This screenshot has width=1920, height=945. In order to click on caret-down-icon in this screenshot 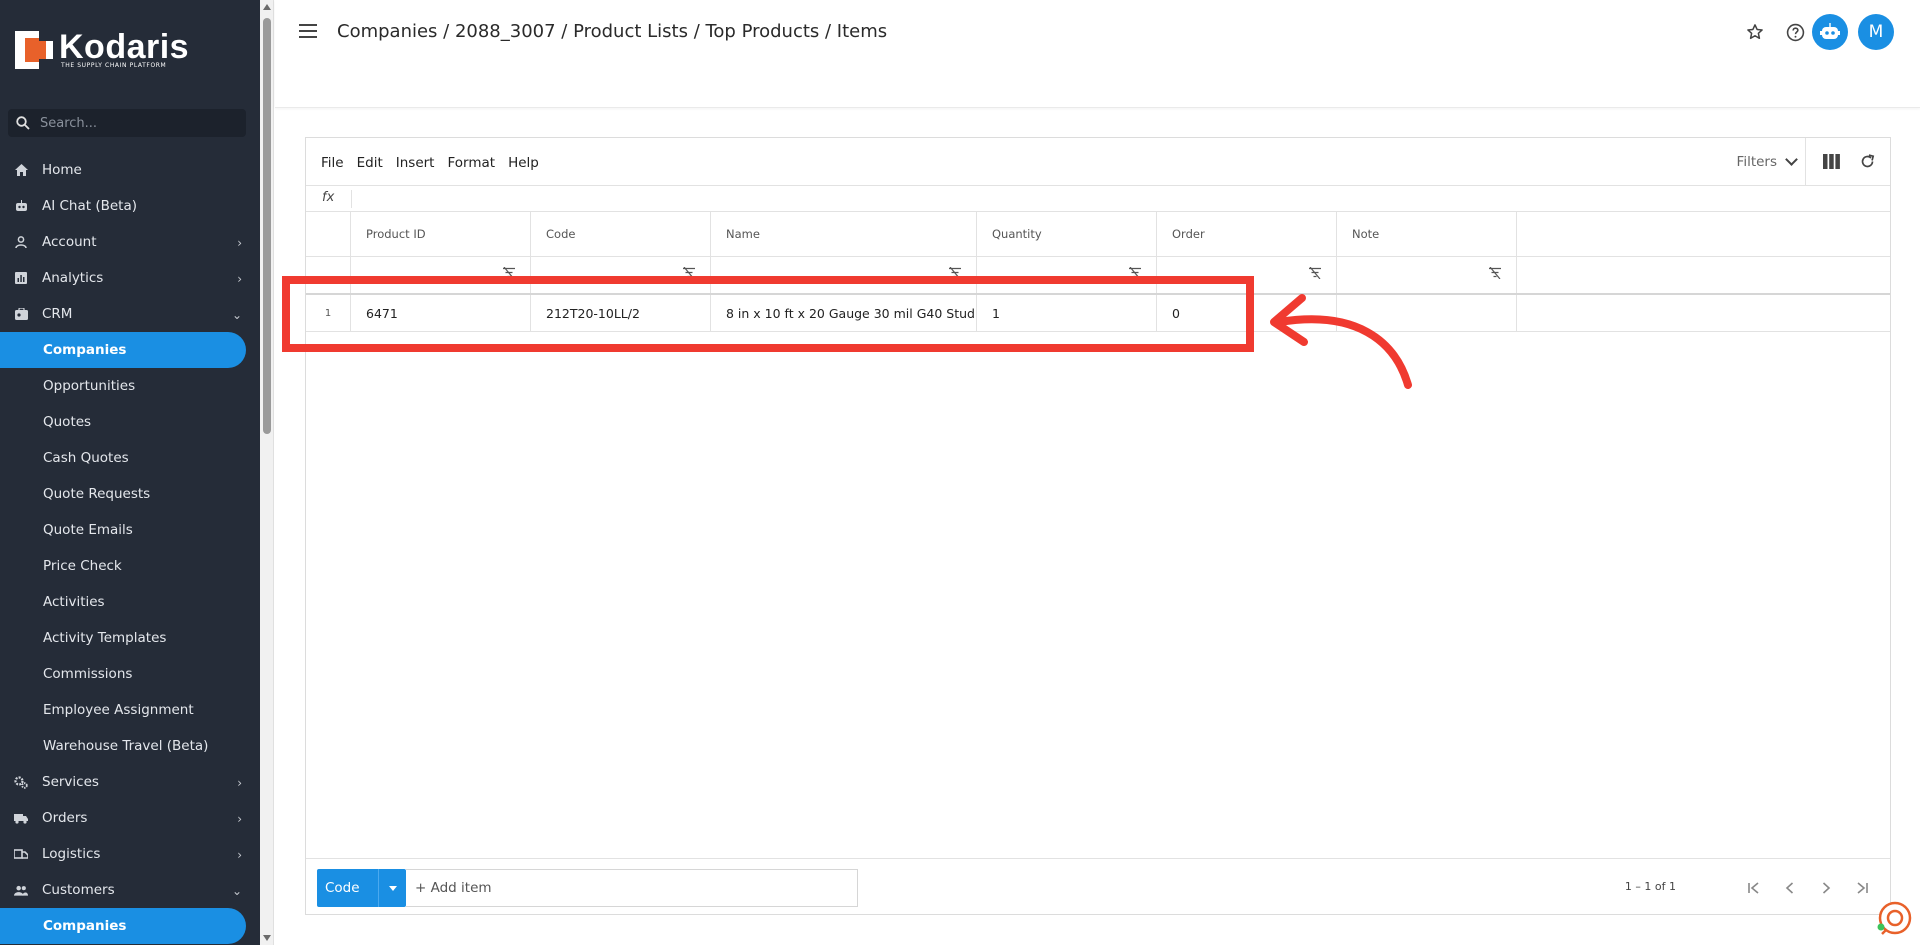, I will do `click(392, 888)`.